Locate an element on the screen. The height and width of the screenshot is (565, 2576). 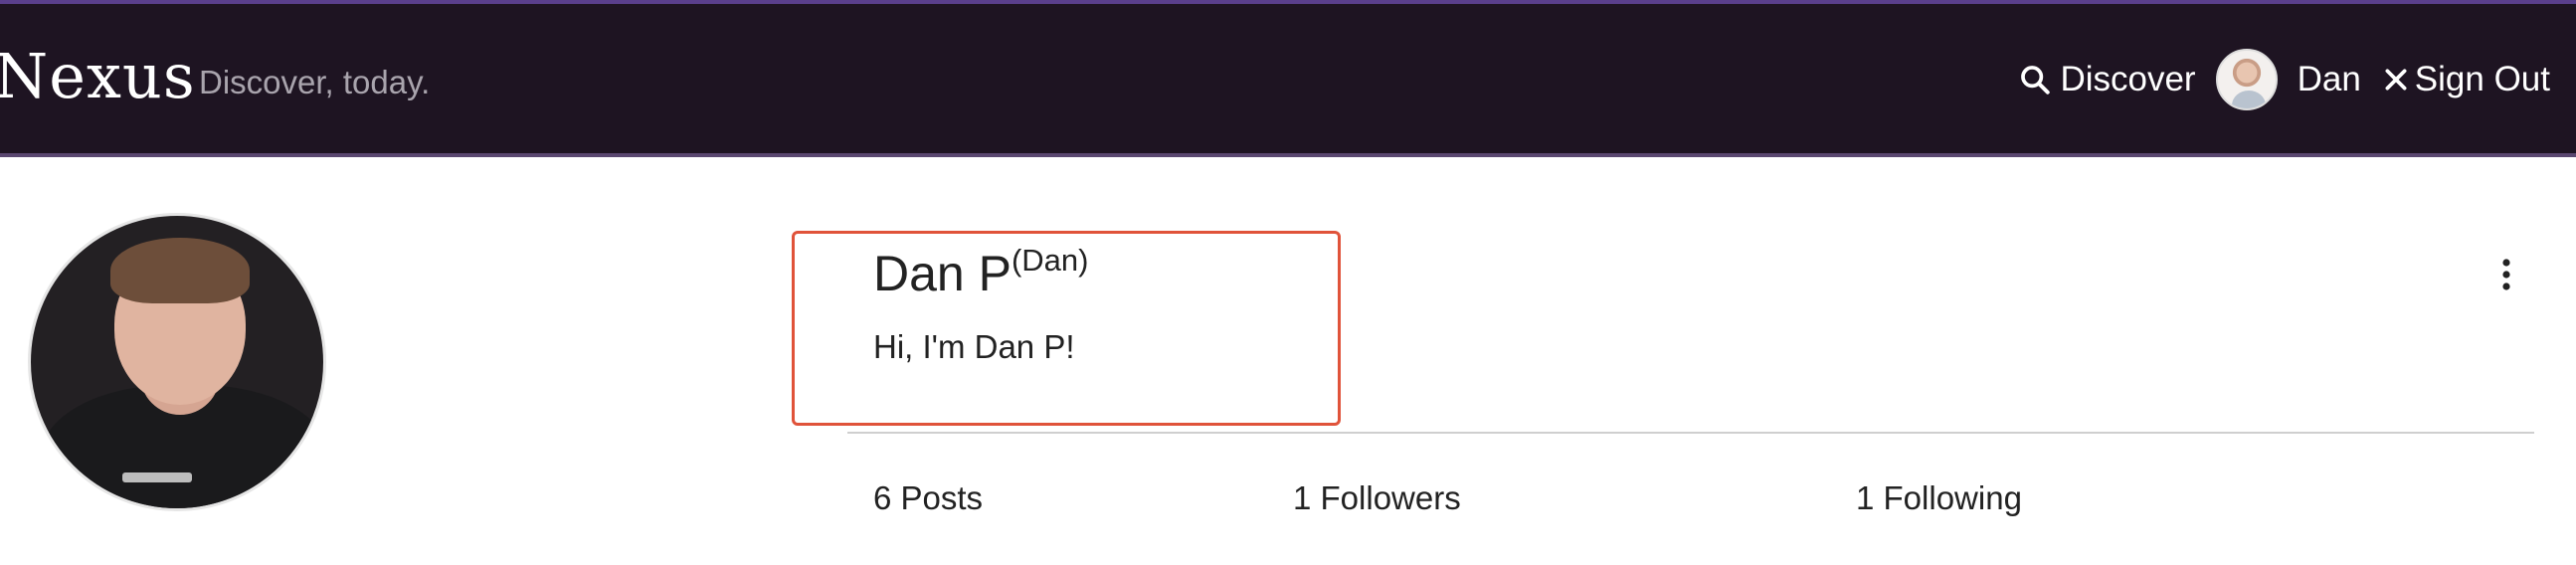
sign-out-link: Sign Out is located at coordinates (2466, 79).